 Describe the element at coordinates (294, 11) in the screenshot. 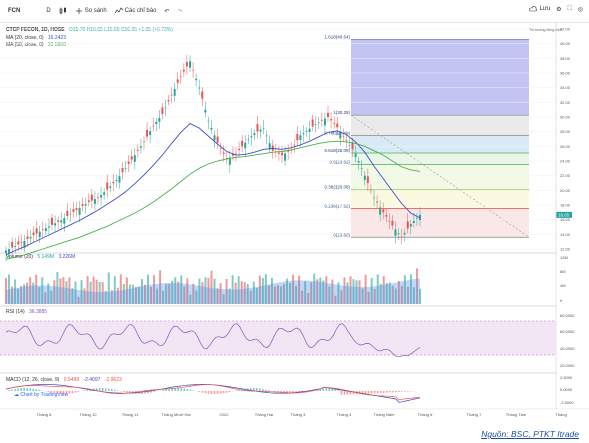

I see `top-toolbar: FCN D So sánh Các chỉ báo ↶ ↷ Lưu ⚙ ⛶ ◎` at that location.